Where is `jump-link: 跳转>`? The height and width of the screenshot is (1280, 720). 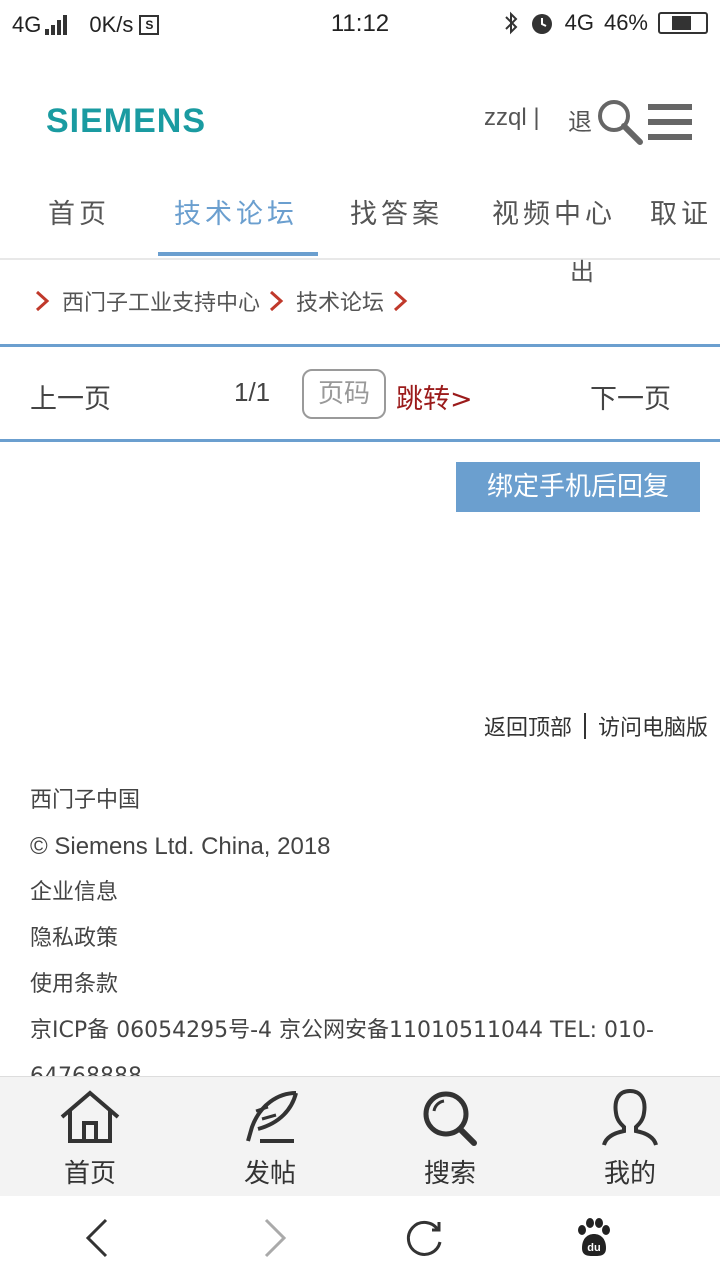 jump-link: 跳转> is located at coordinates (434, 396).